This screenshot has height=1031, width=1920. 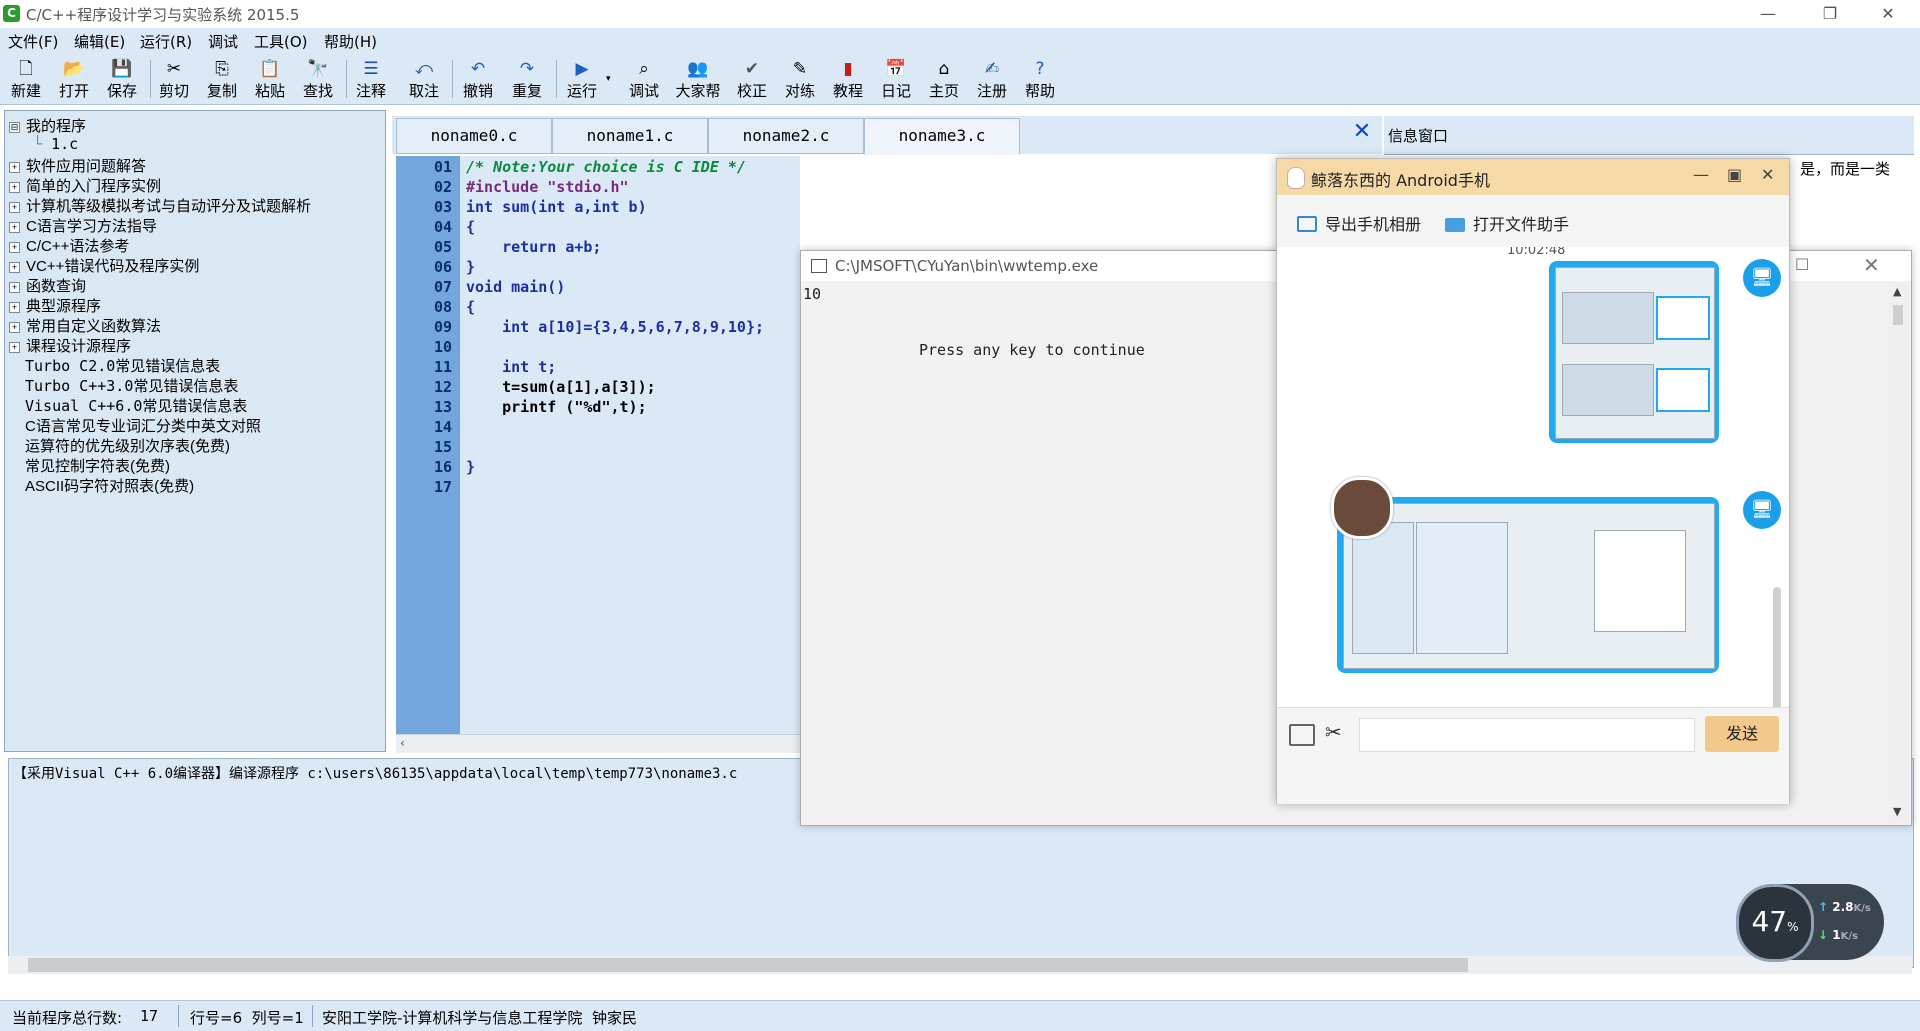 I want to click on scroll-up-icon: ▲, so click(x=1897, y=291).